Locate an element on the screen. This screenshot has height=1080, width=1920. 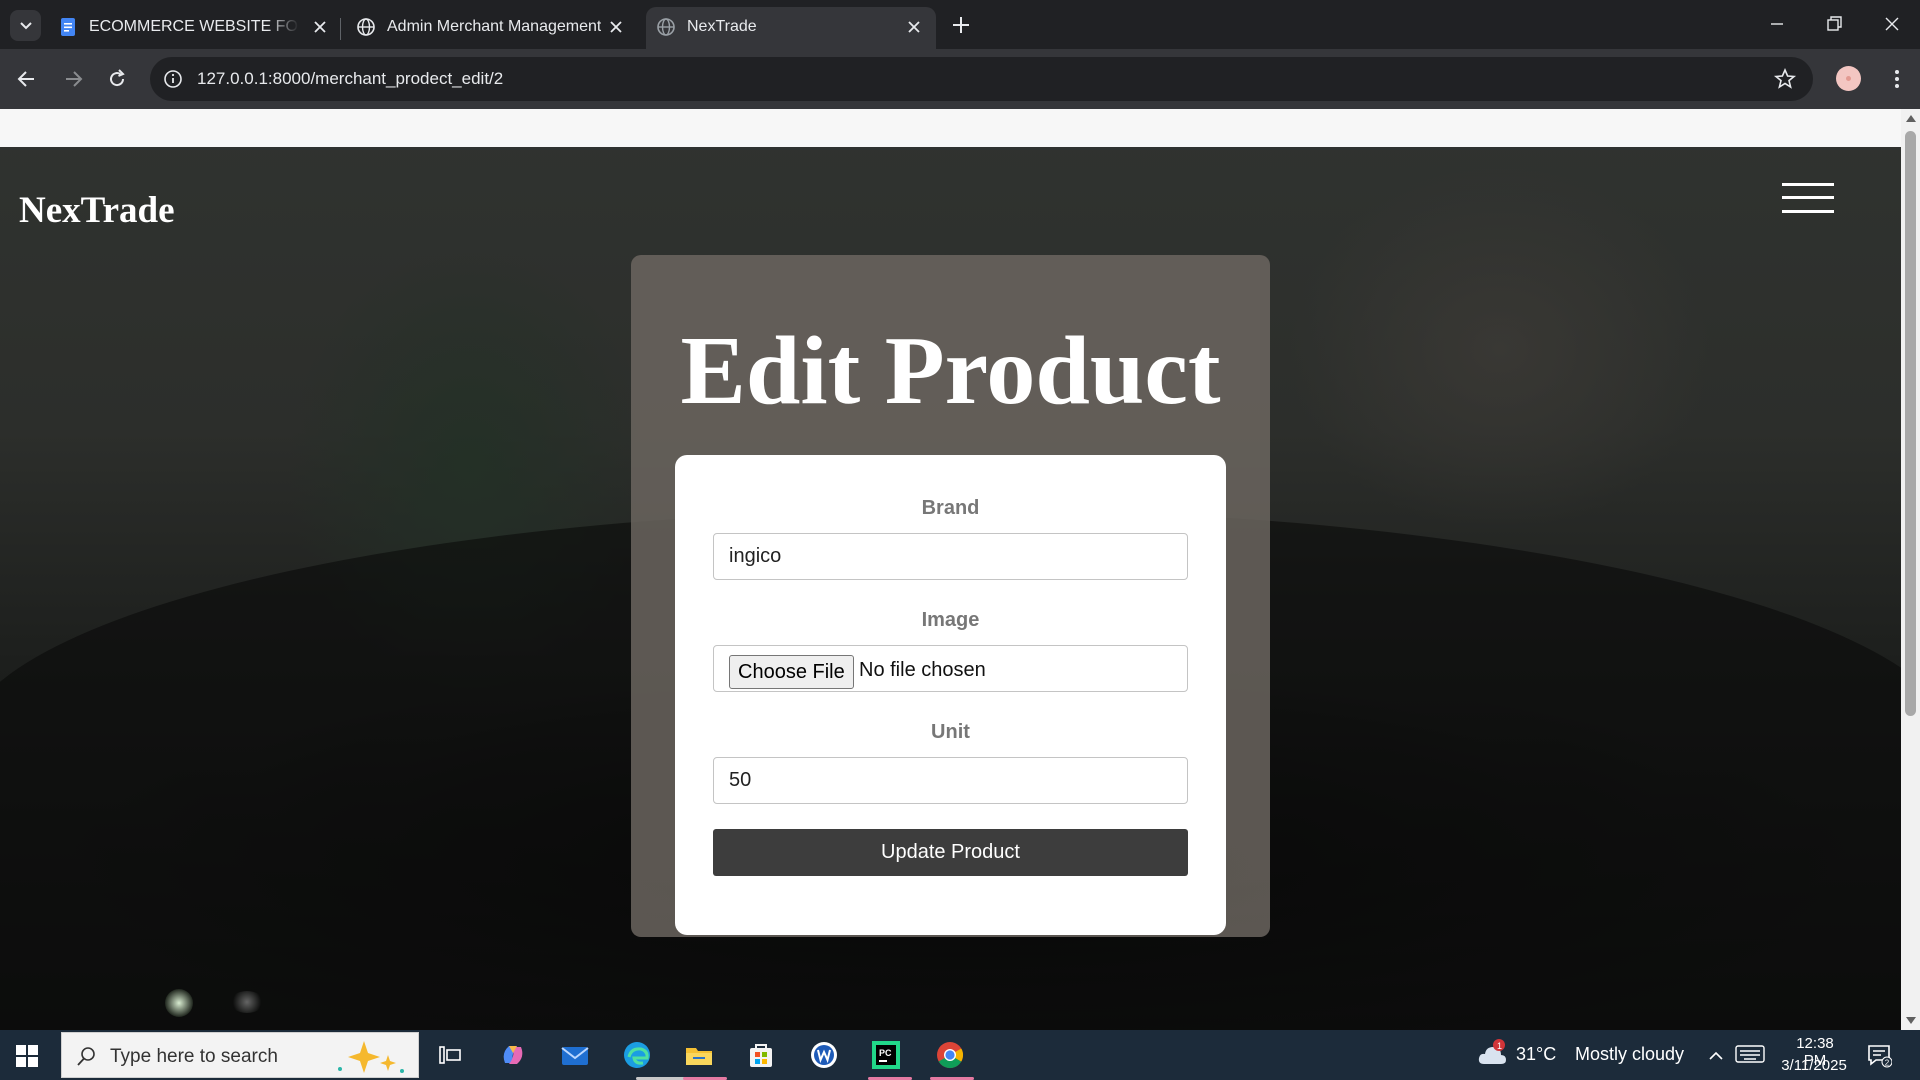
svg-text: PC is located at coordinates (885, 1053).